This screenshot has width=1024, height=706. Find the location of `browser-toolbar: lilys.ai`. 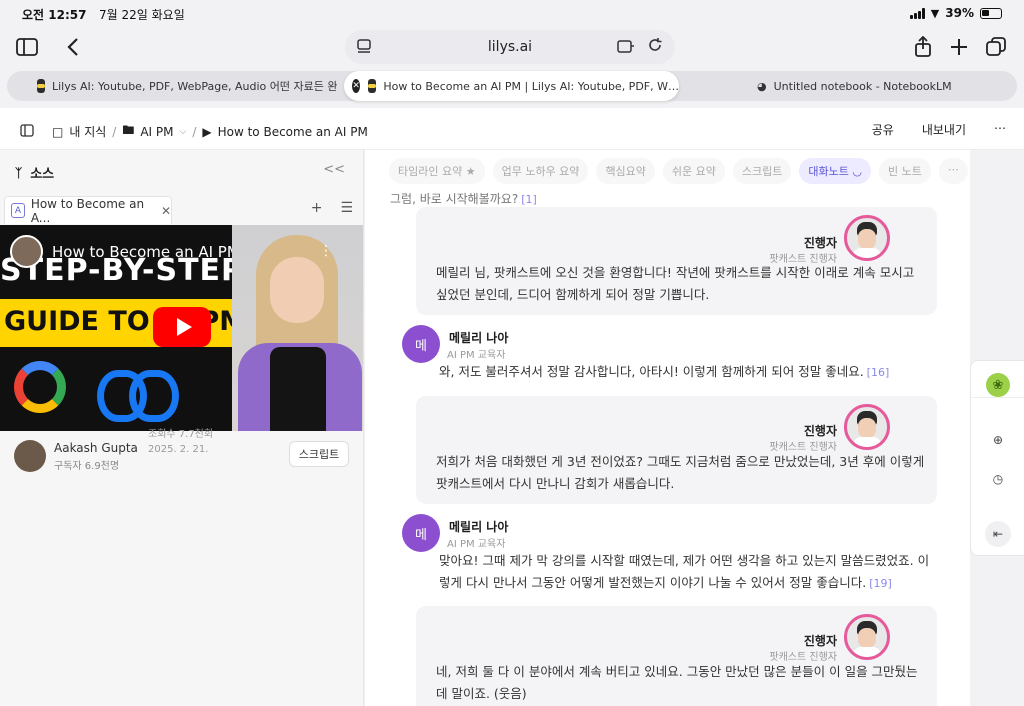

browser-toolbar: lilys.ai is located at coordinates (512, 47).